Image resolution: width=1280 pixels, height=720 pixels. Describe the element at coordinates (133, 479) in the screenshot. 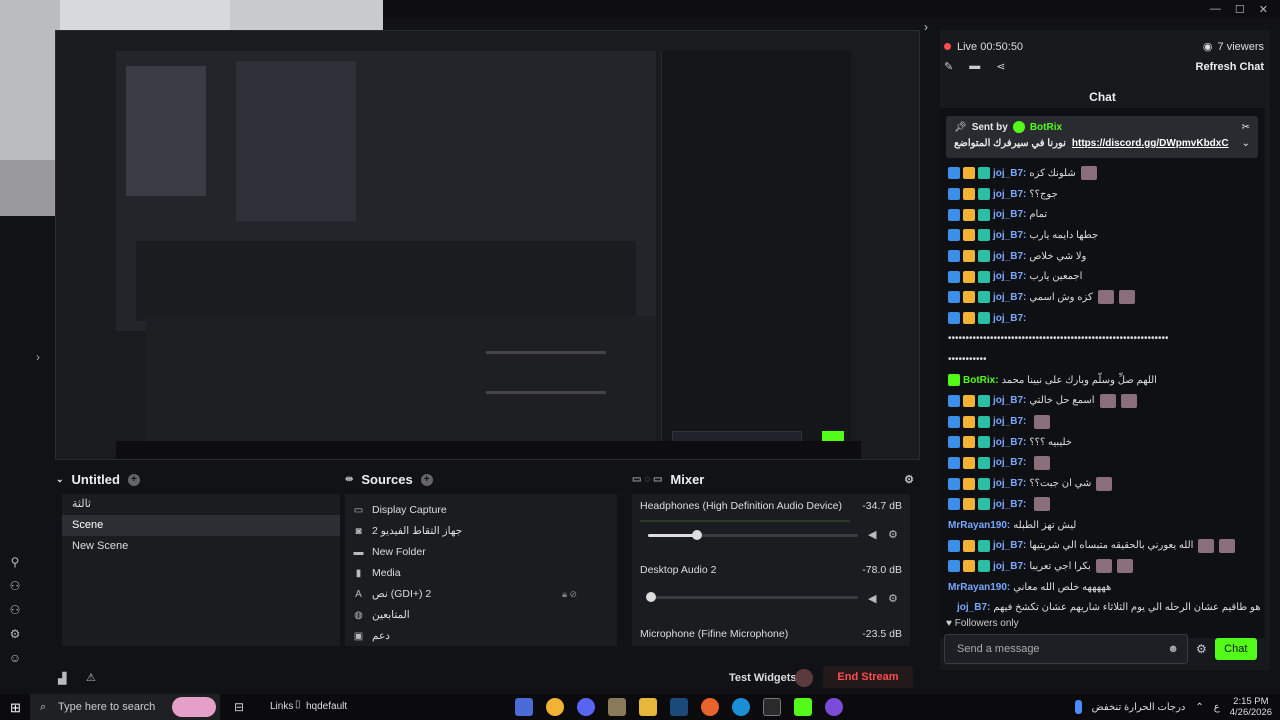

I see `add-scene-icon: +` at that location.